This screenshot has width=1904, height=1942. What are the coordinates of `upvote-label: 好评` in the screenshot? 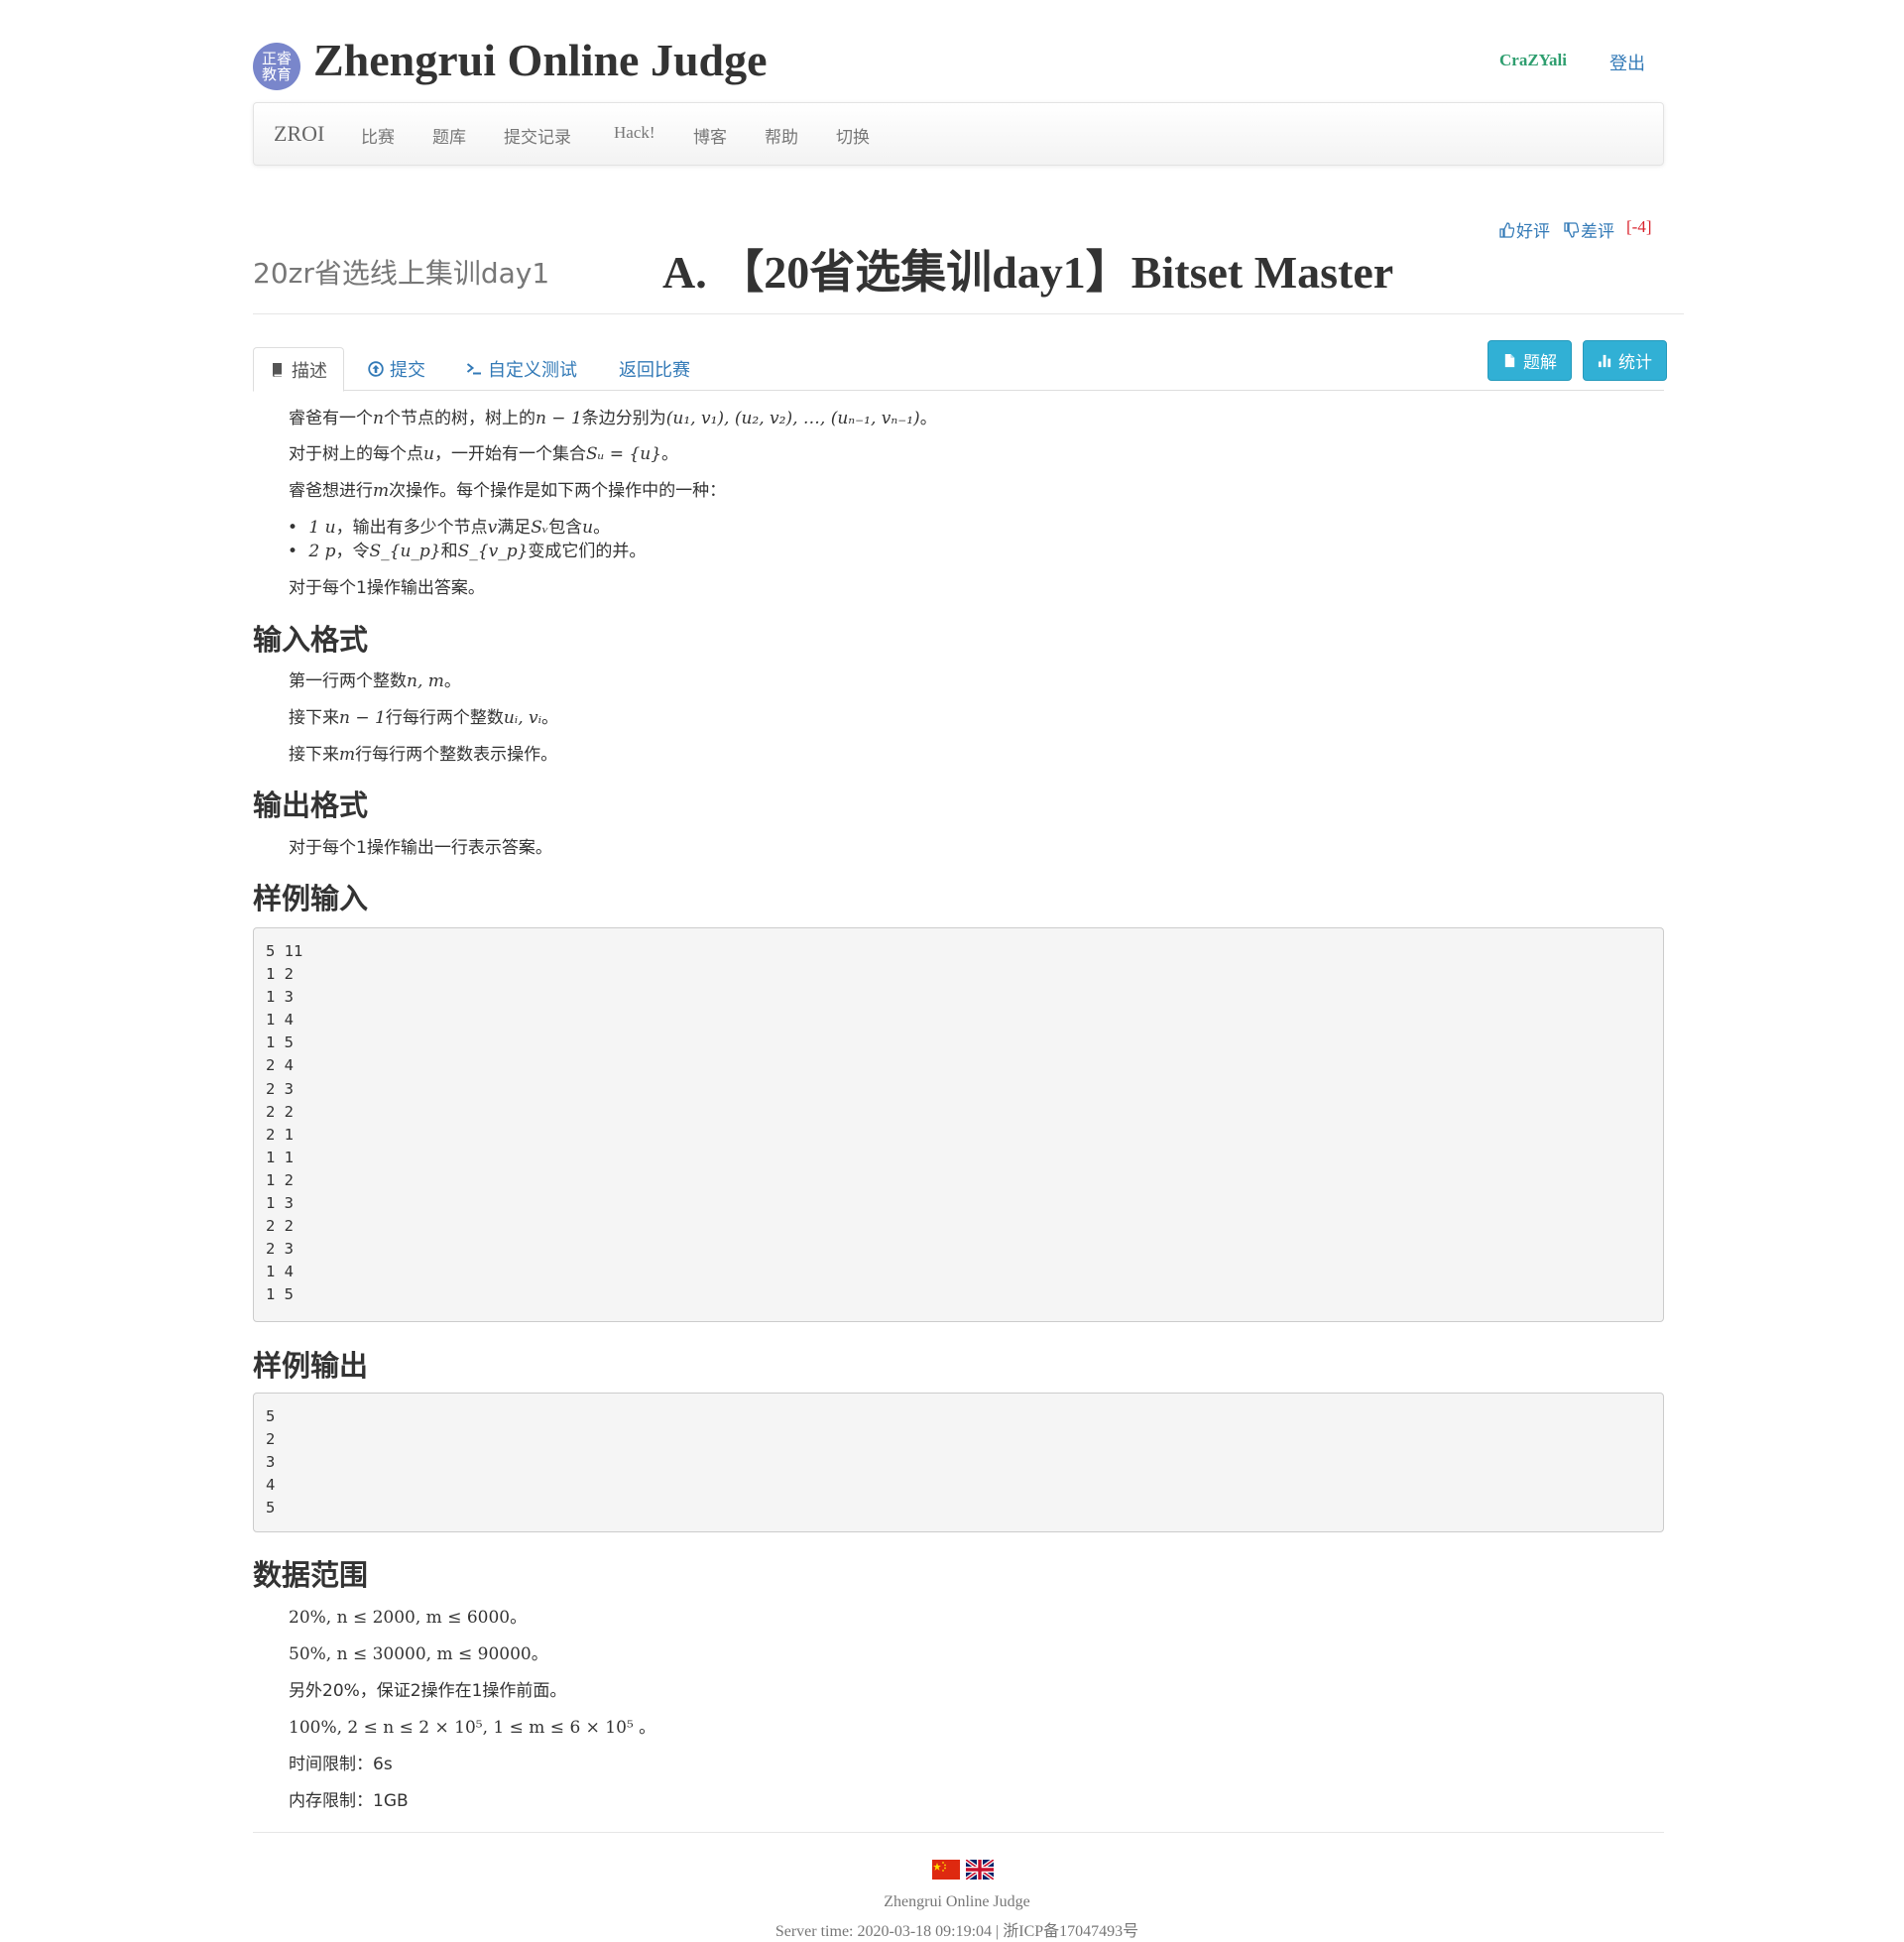 It's located at (1533, 232).